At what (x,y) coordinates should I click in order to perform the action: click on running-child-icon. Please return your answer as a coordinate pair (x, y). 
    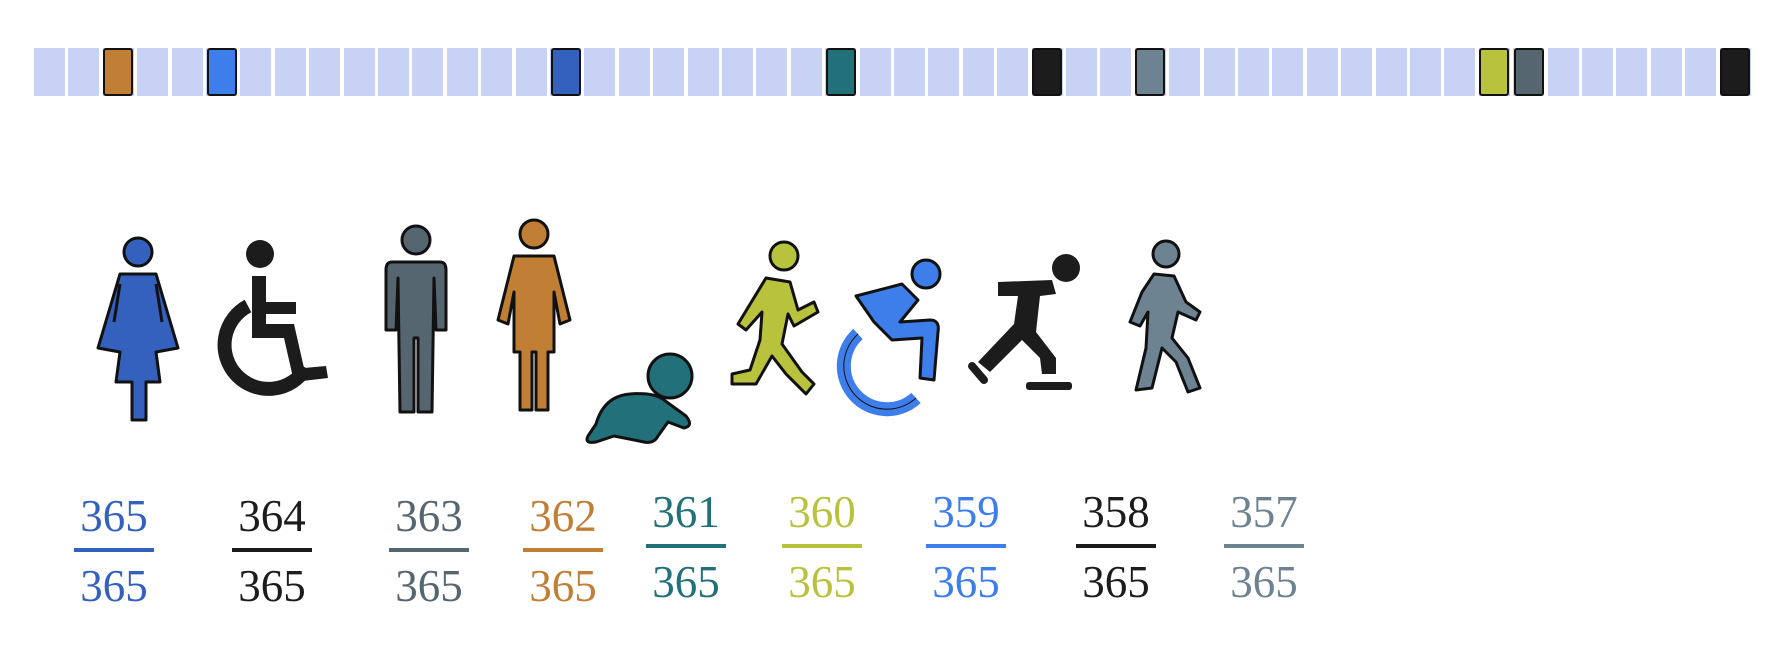
    Looking at the image, I should click on (768, 329).